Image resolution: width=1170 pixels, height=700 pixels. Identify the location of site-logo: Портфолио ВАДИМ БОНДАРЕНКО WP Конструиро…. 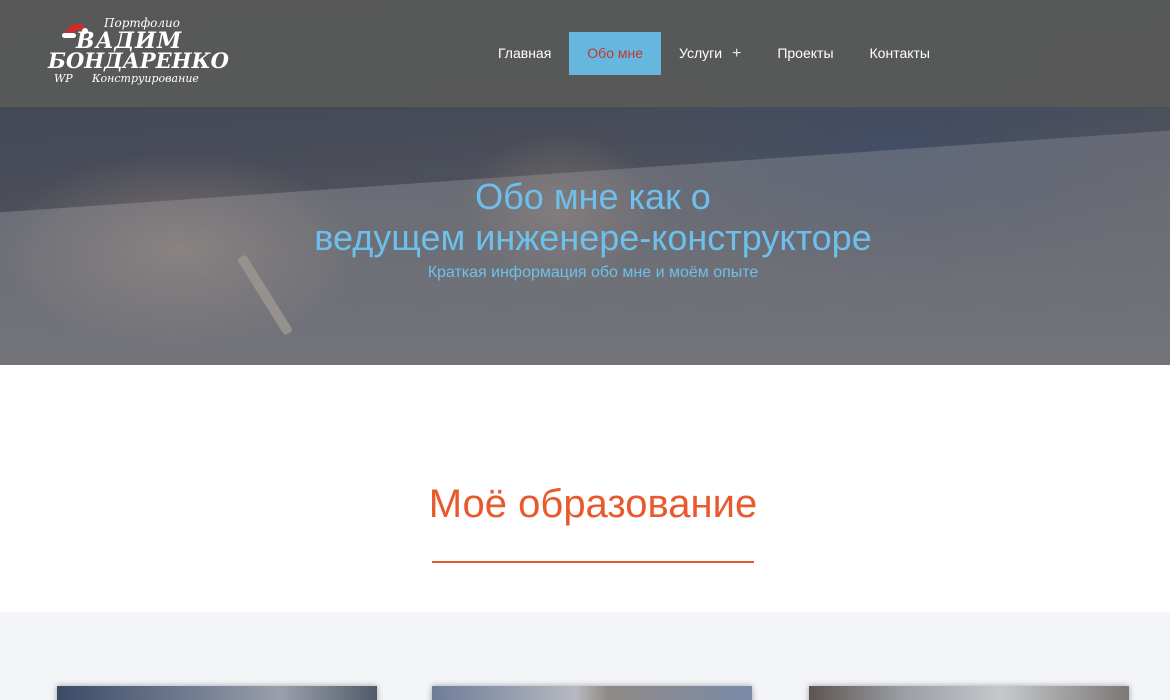
(137, 53).